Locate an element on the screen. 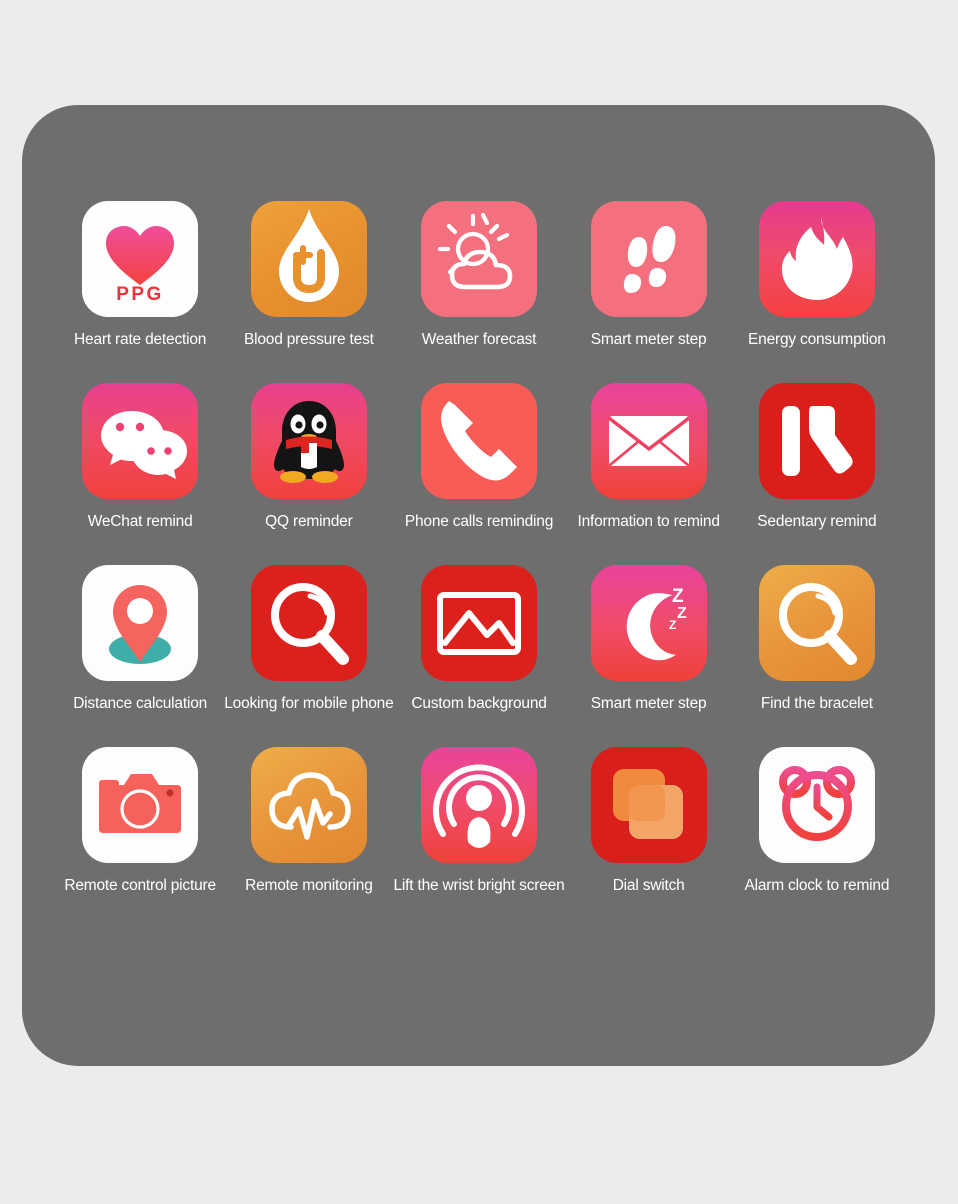  app-item: Distance calculation is located at coordinates (140, 639).